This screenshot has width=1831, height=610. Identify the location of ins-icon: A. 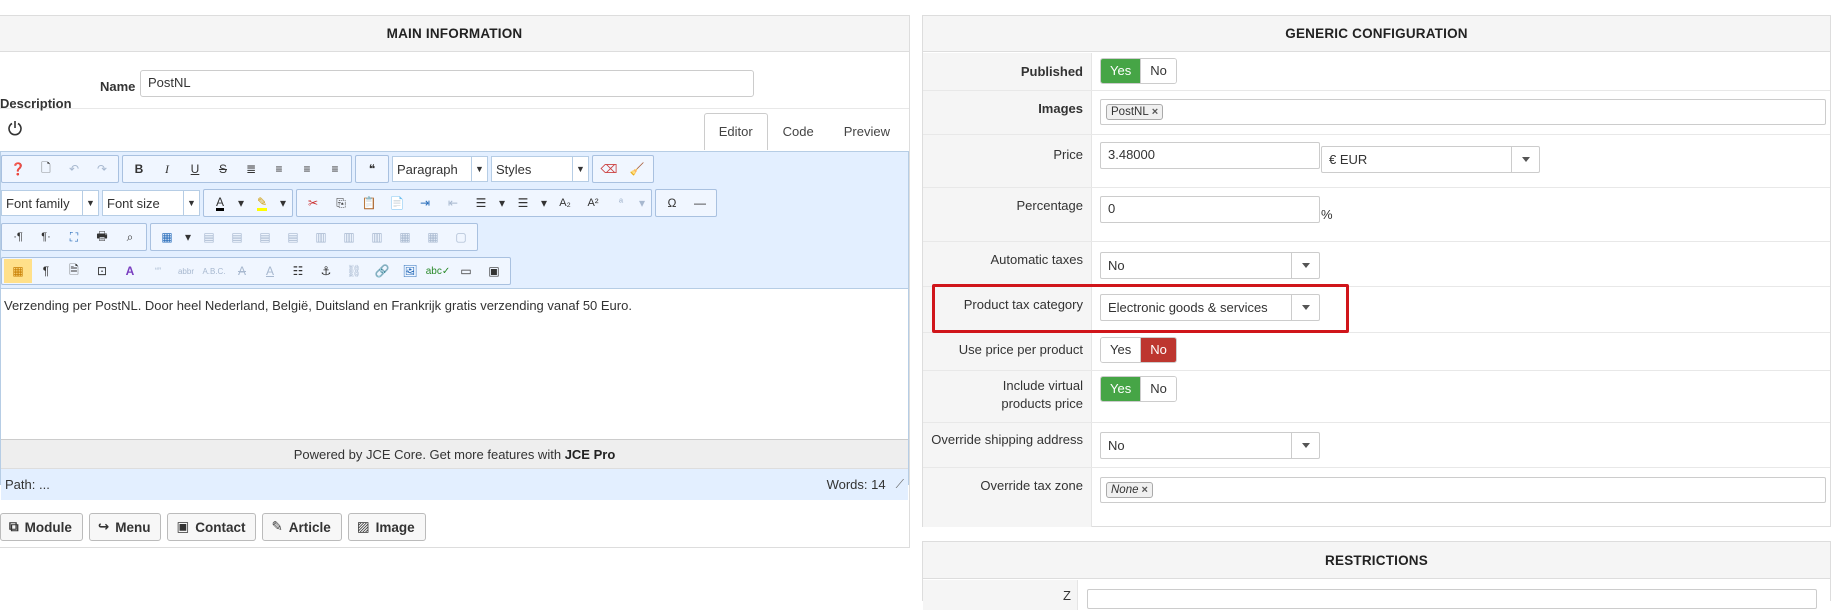
(270, 271).